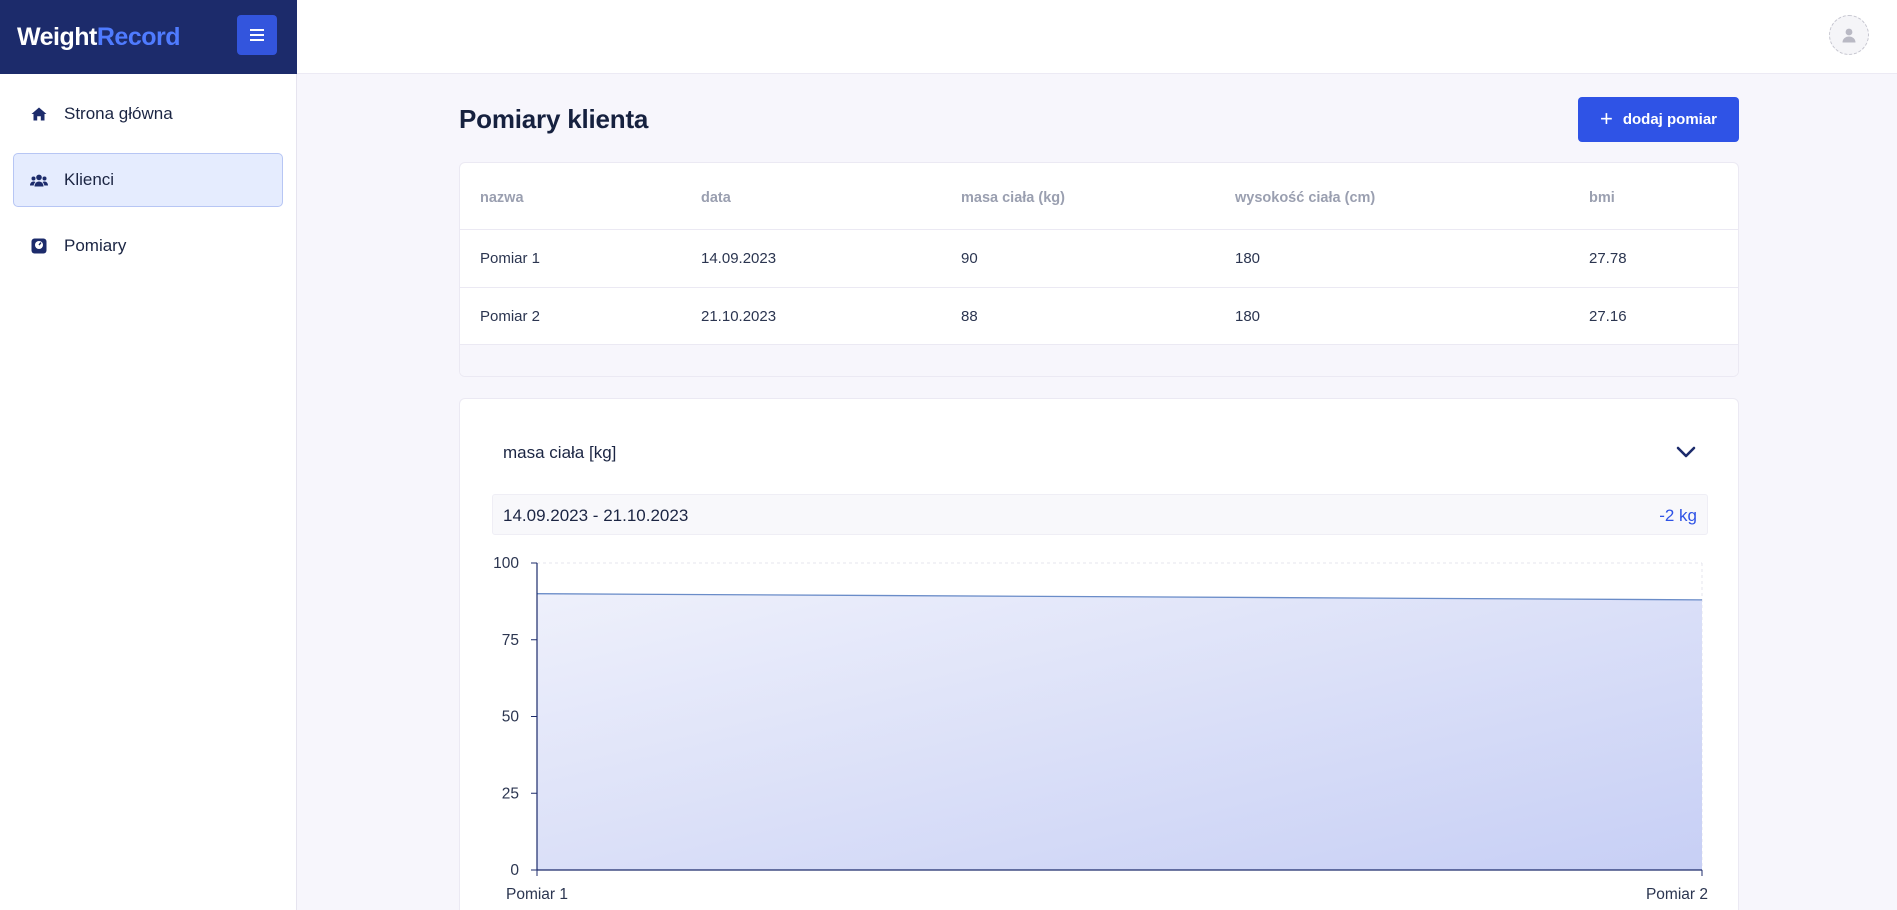 The image size is (1897, 910). Describe the element at coordinates (1677, 894) in the screenshot. I see `x-tick-label: Pomiar 2` at that location.